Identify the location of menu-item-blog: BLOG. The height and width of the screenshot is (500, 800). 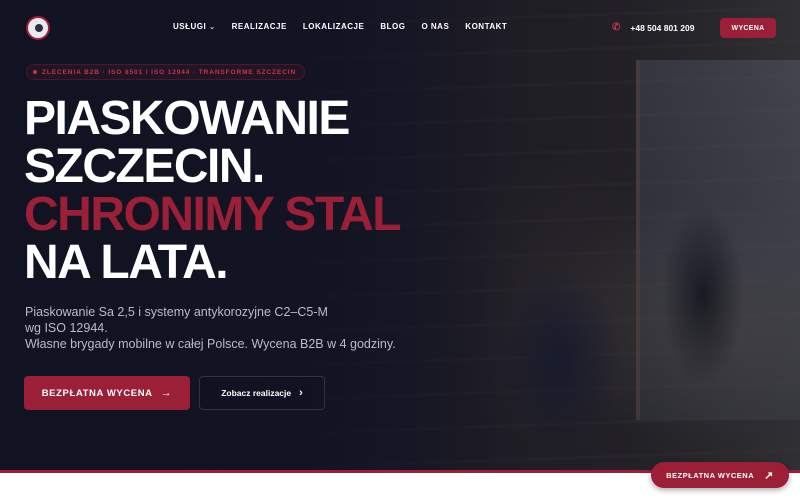
(392, 26).